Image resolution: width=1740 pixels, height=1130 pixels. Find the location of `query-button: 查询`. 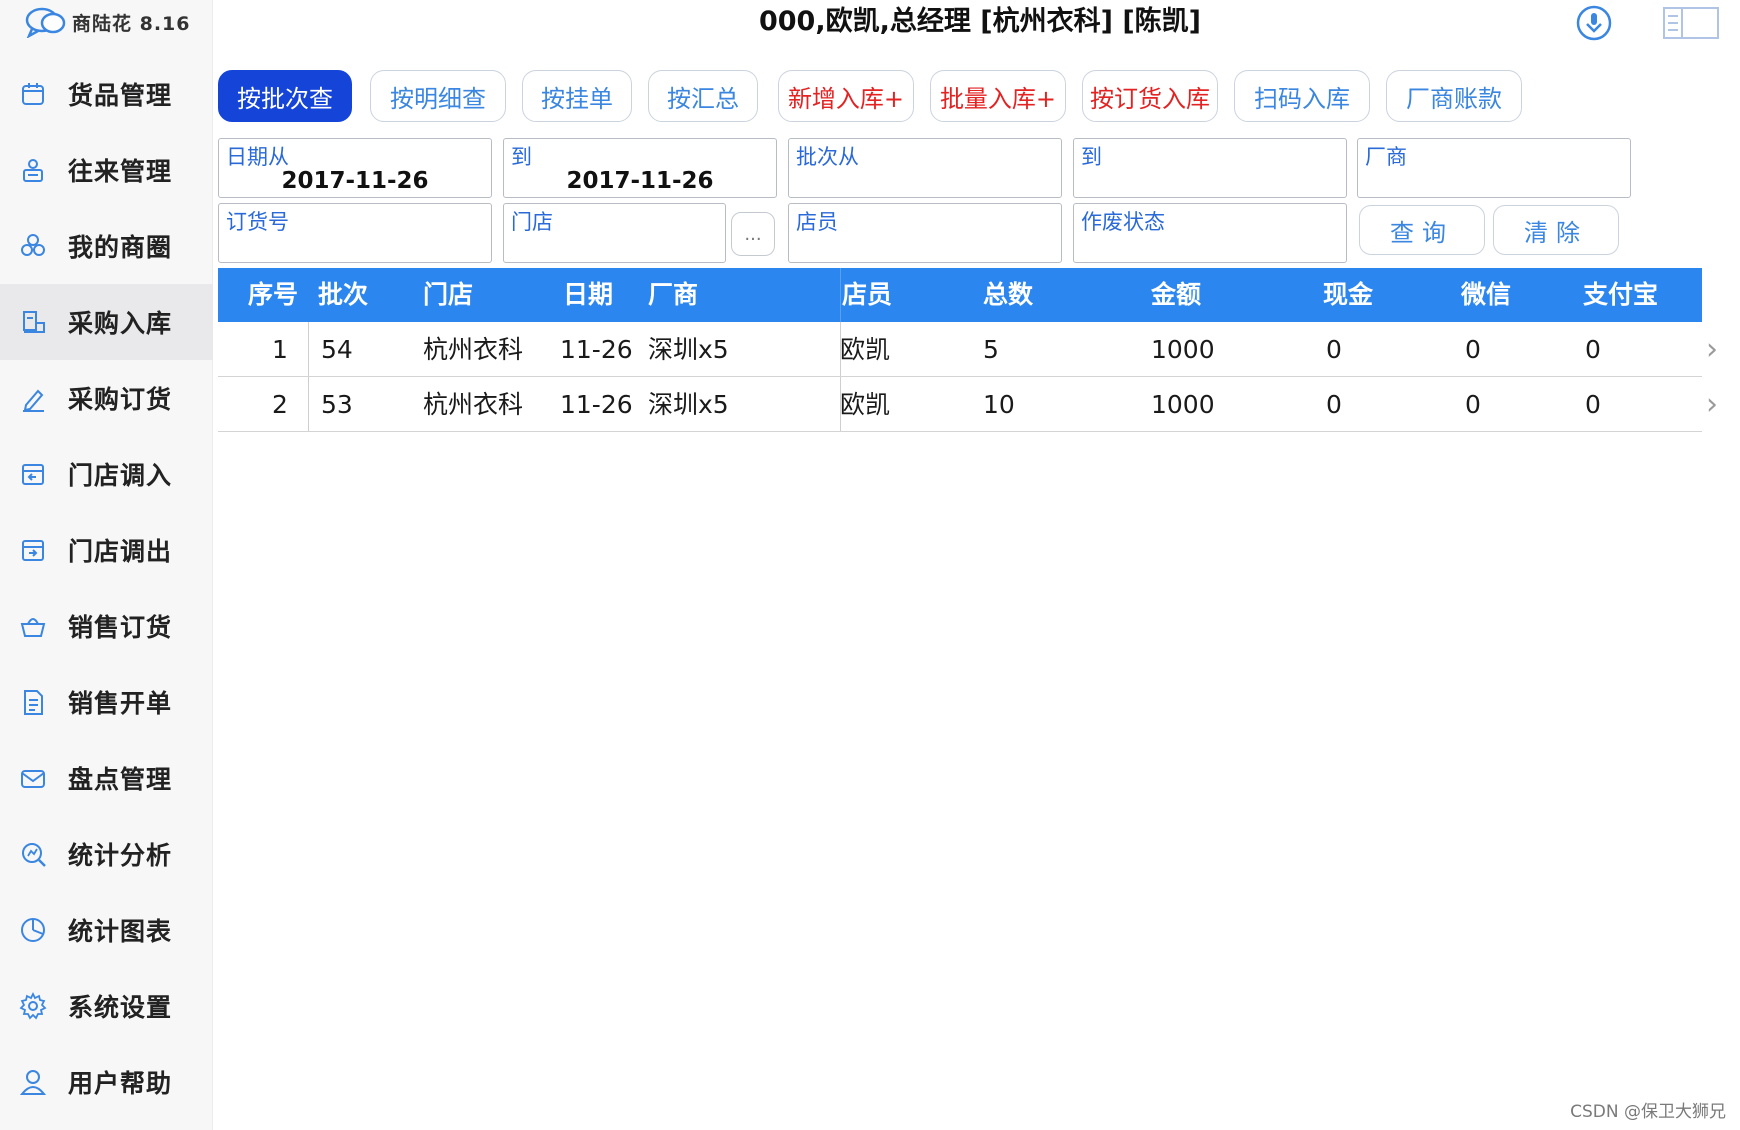

query-button: 查询 is located at coordinates (1422, 230).